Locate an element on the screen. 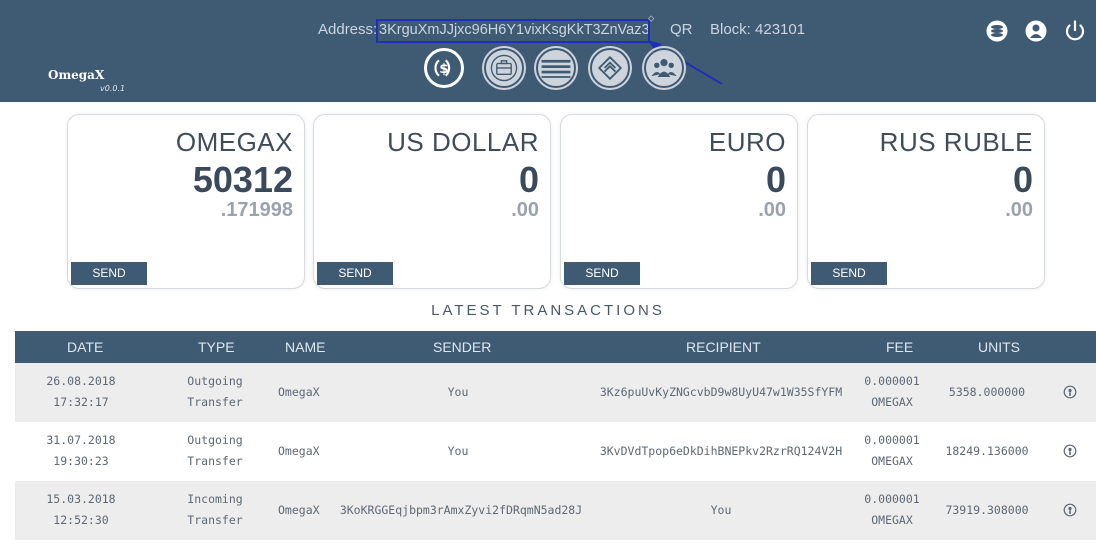 The image size is (1096, 544). tx-date: 31.07.2018 is located at coordinates (81, 440).